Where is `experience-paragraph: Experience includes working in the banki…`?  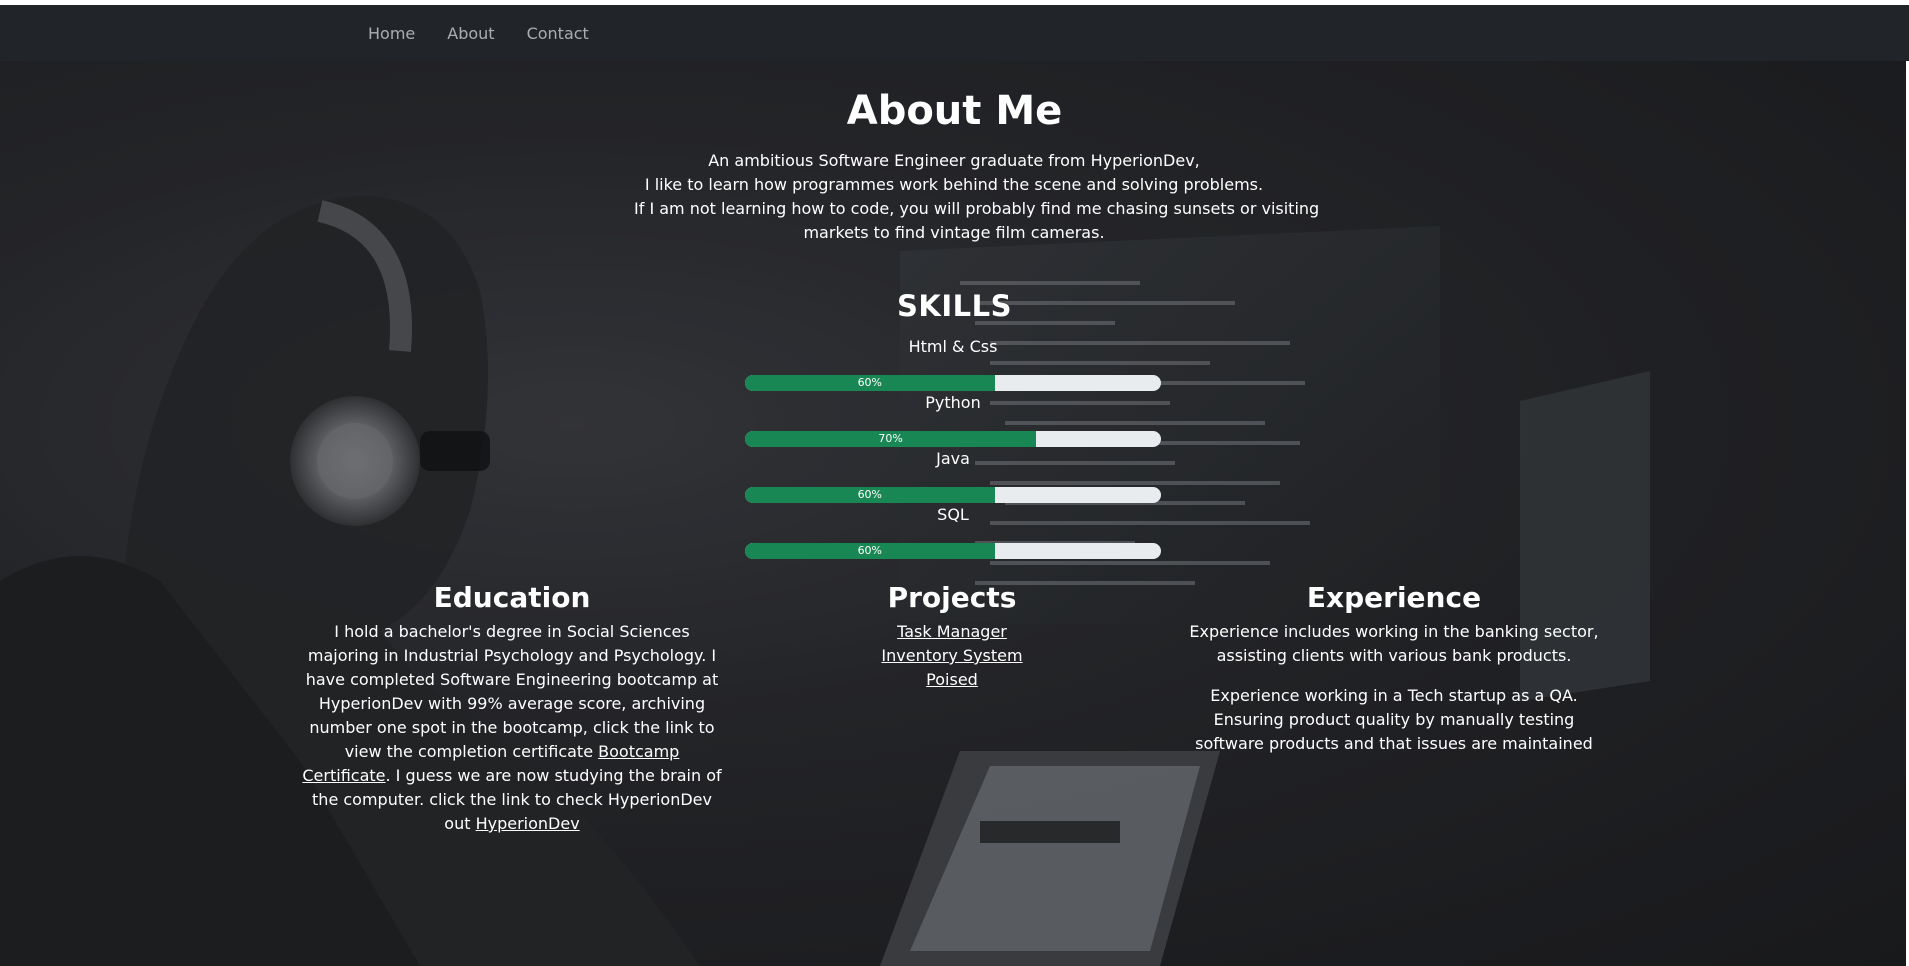
experience-paragraph: Experience includes working in the banki… is located at coordinates (1394, 643).